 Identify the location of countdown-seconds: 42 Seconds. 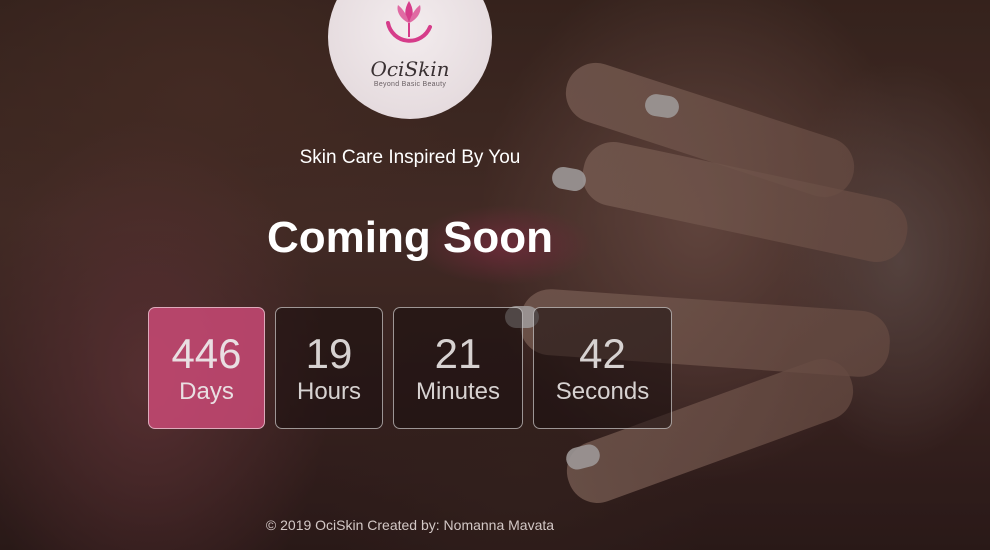
(602, 368).